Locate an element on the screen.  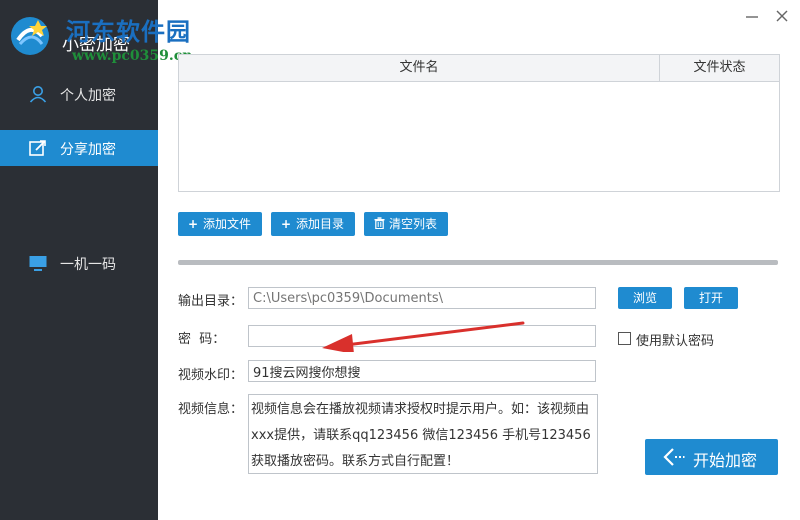
watermark-url: www.pc0359.cn is located at coordinates (132, 56).